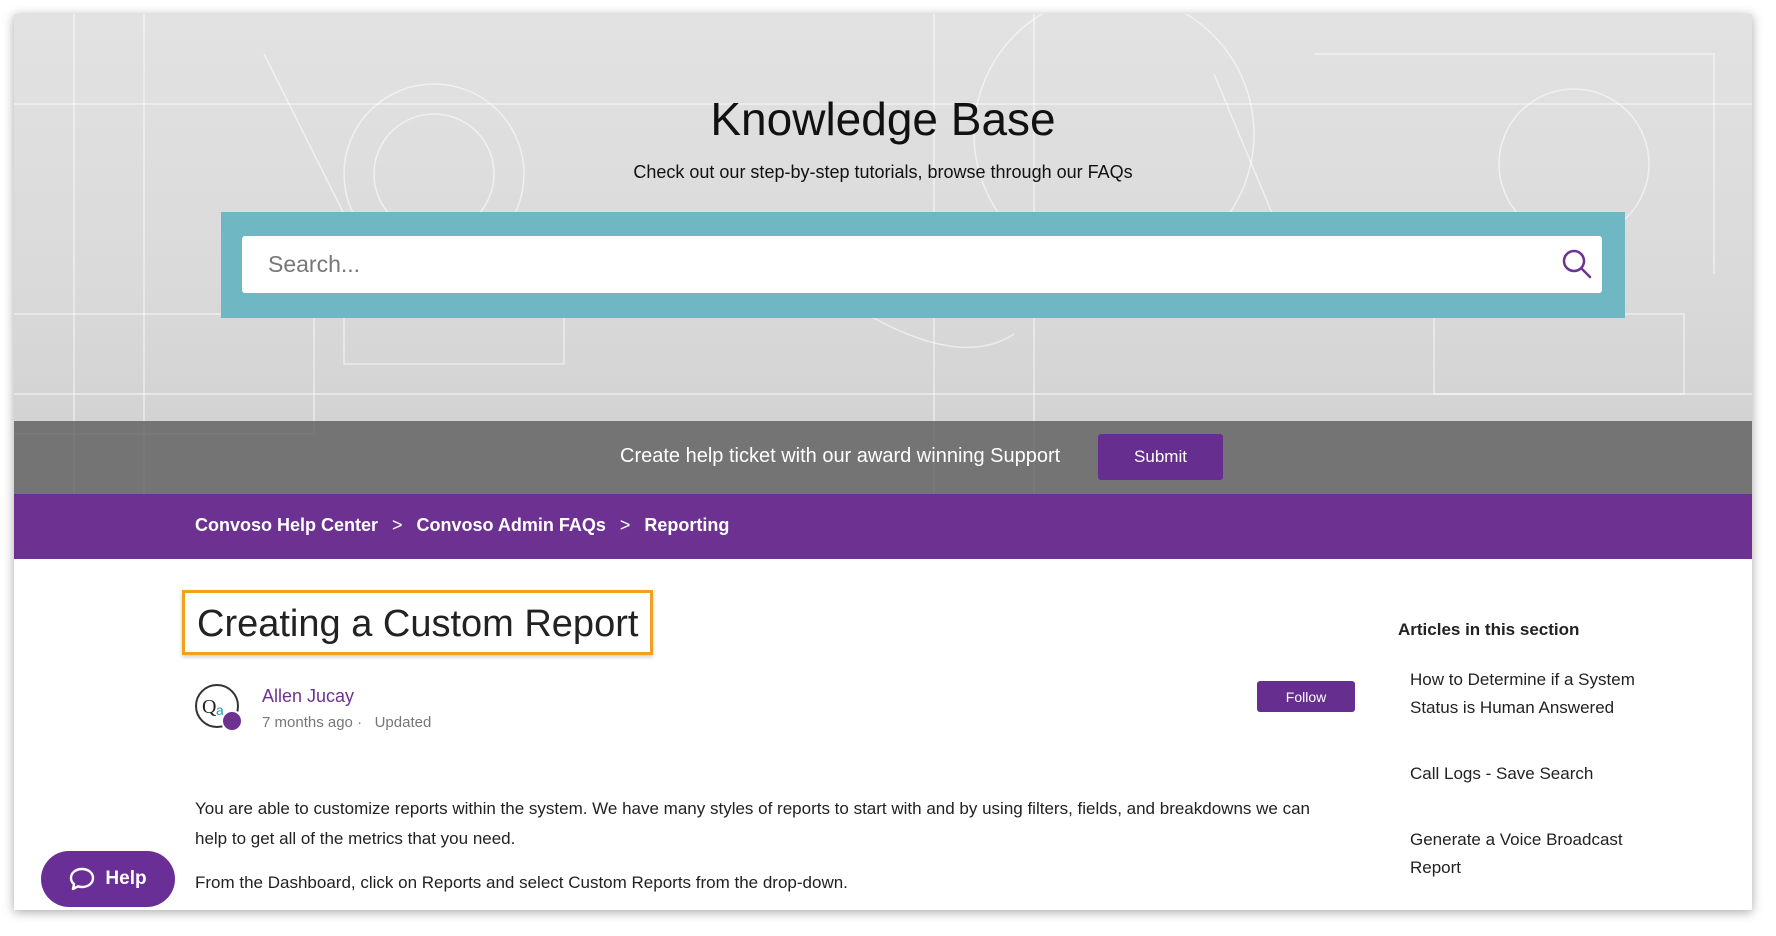  Describe the element at coordinates (1525, 774) in the screenshot. I see `sidebar-article-link: Call Logs - Save Search` at that location.